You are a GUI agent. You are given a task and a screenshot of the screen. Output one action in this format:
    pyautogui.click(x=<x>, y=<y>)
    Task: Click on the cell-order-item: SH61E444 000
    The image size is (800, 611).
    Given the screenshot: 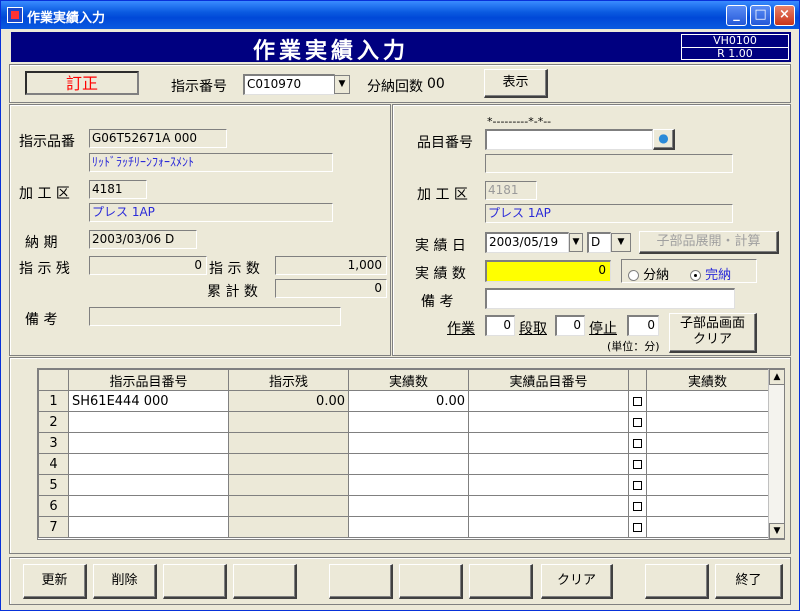 What is the action you would take?
    pyautogui.click(x=148, y=401)
    